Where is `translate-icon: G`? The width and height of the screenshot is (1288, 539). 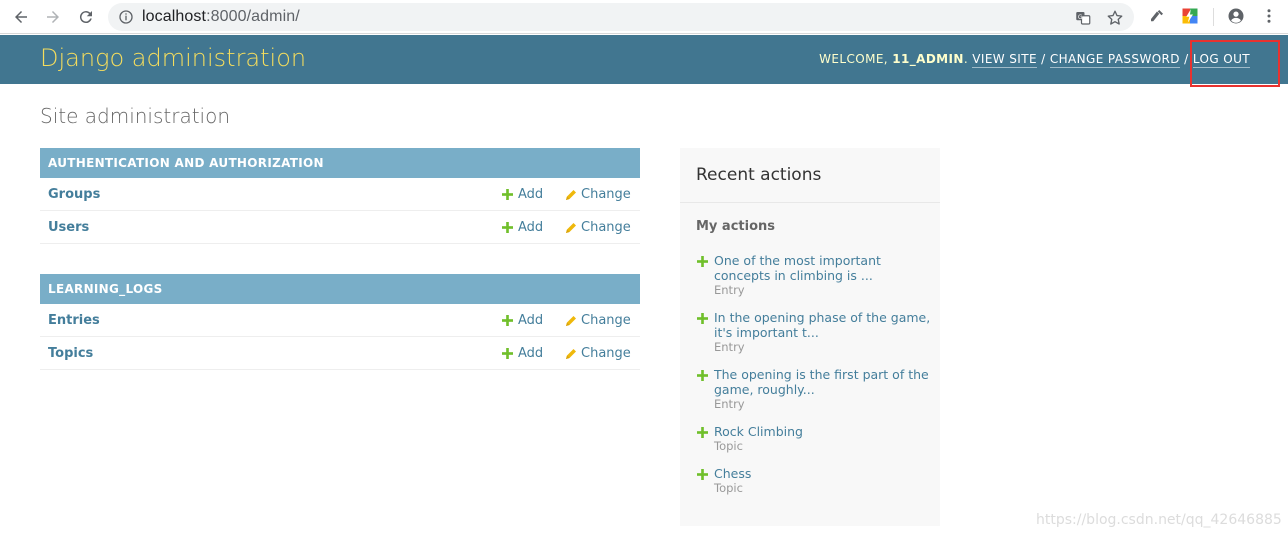 translate-icon: G is located at coordinates (1083, 18).